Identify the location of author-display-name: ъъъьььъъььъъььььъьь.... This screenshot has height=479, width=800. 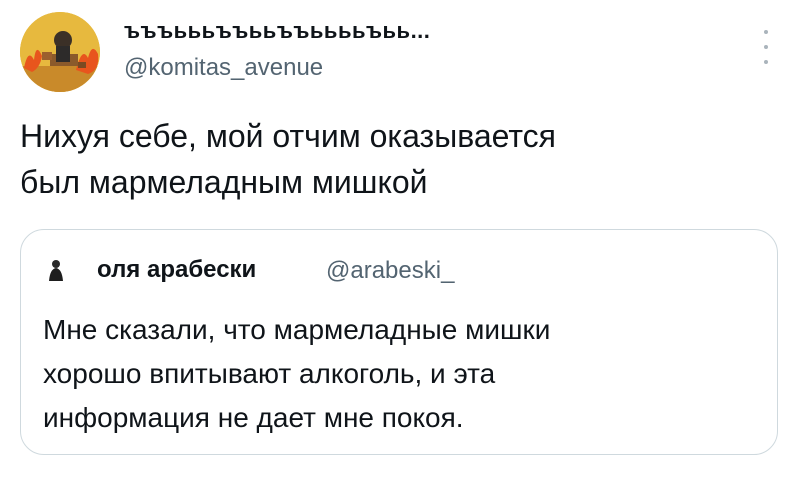
(277, 31).